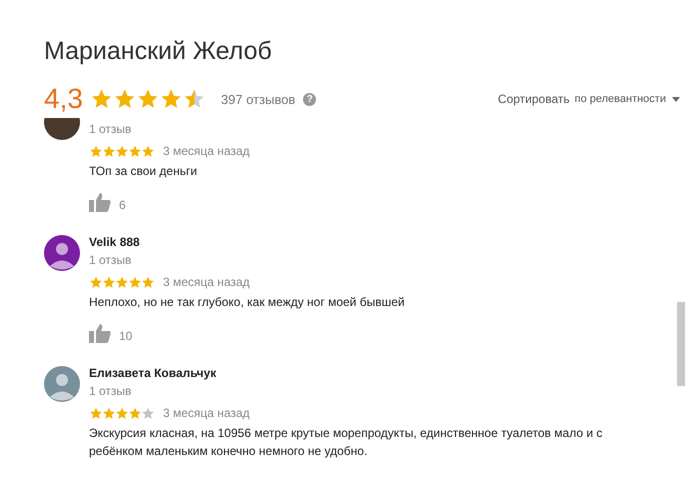 The width and height of the screenshot is (700, 504). What do you see at coordinates (62, 253) in the screenshot?
I see `avatar-icon` at bounding box center [62, 253].